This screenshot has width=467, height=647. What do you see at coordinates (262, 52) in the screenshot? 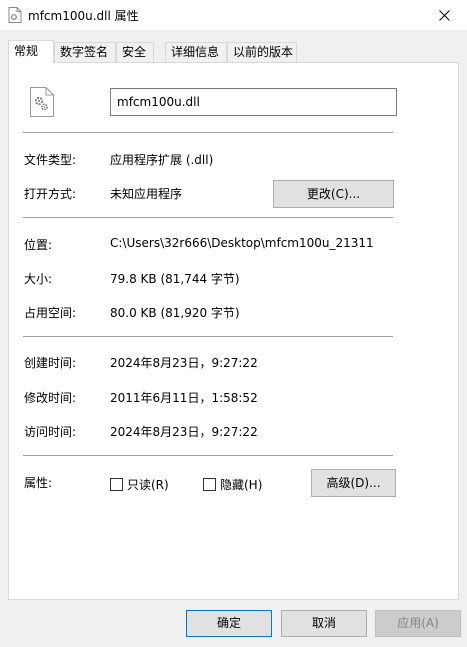
I see `tab-previous-versions: 以前的版本` at bounding box center [262, 52].